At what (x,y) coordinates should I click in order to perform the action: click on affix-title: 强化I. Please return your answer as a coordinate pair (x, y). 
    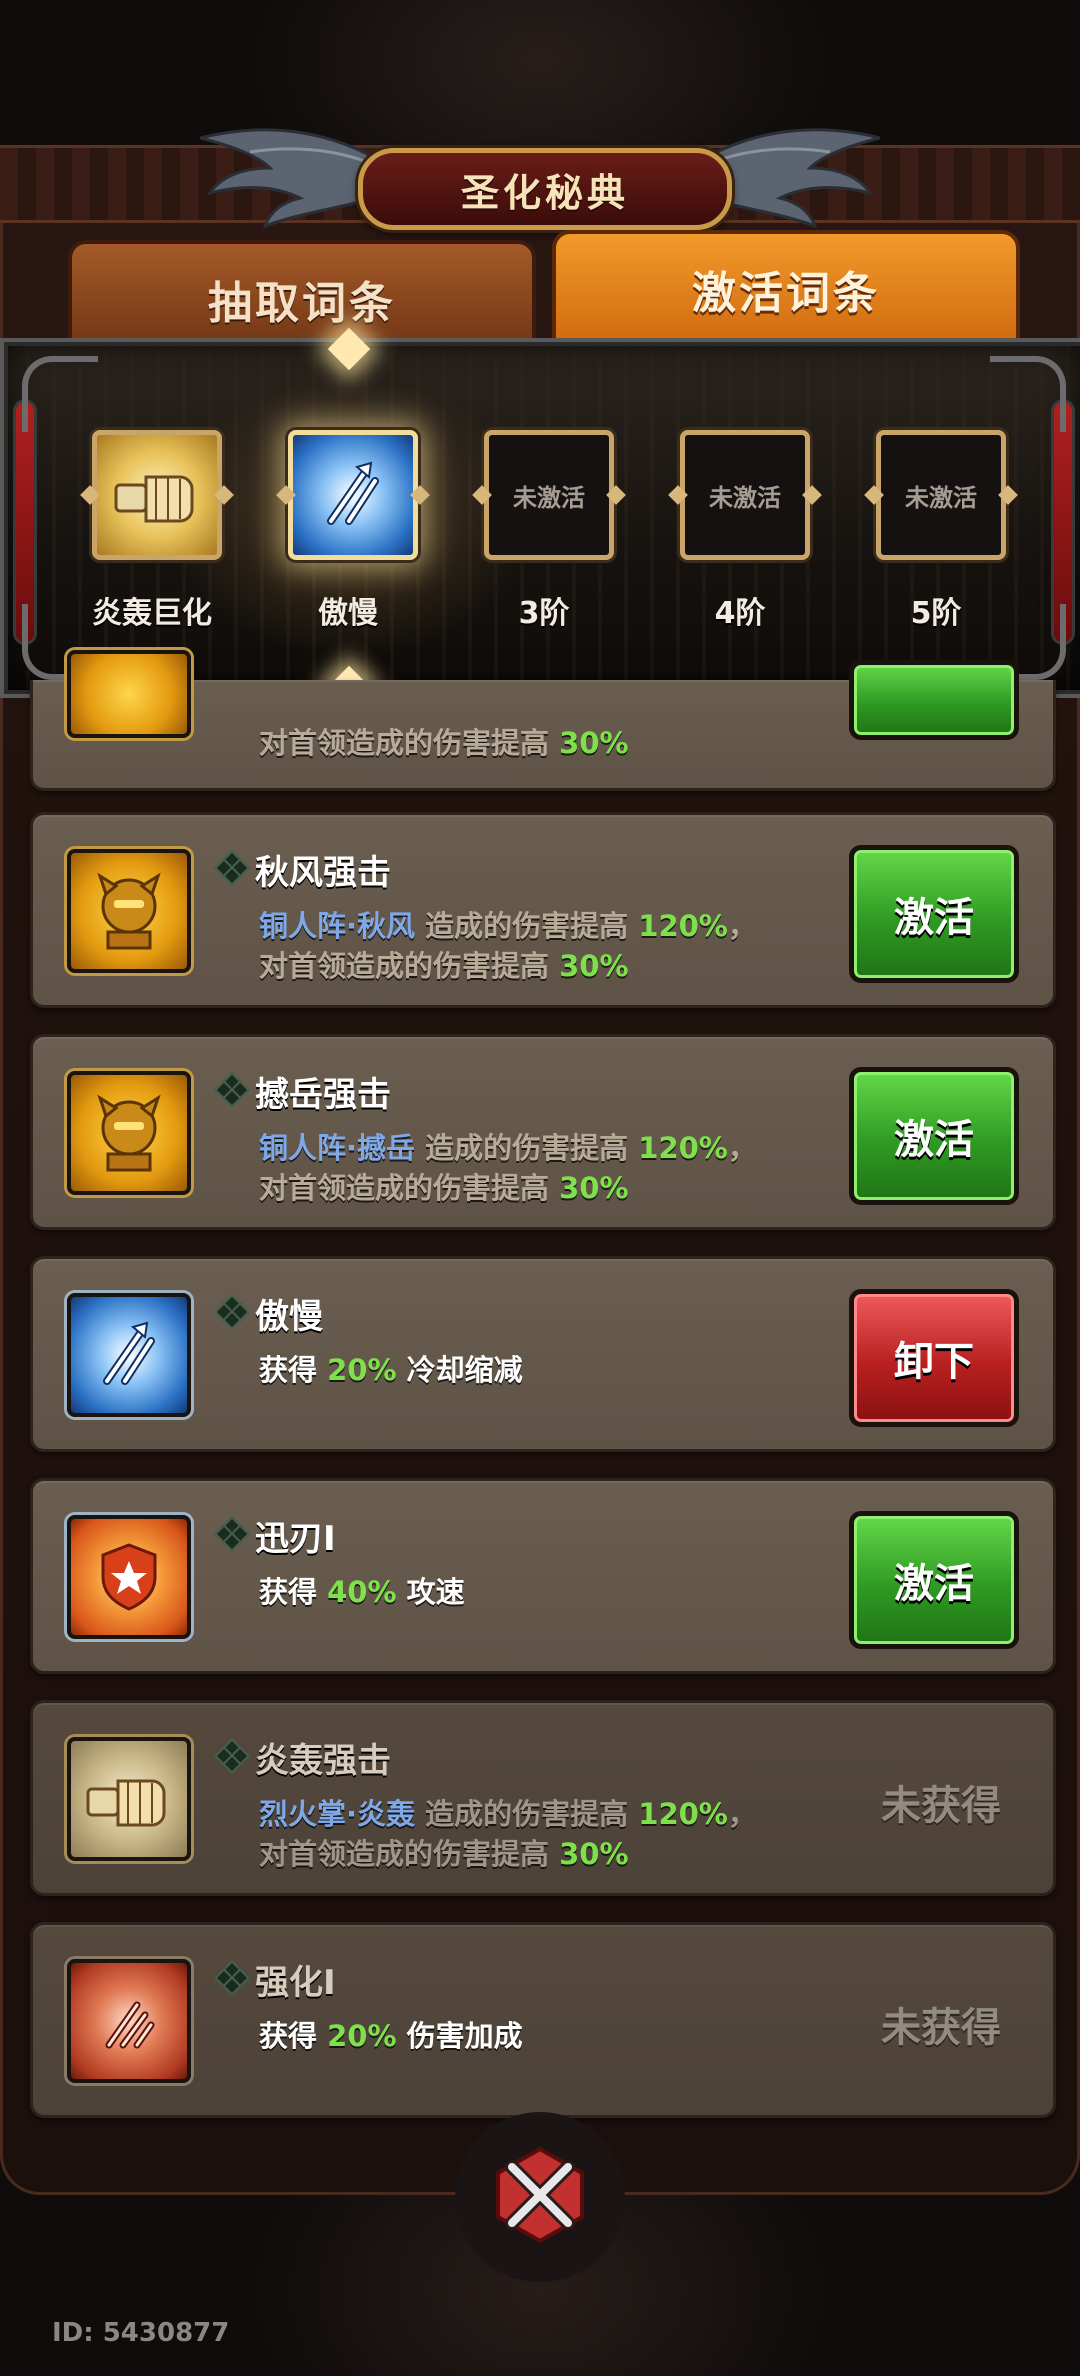
    Looking at the image, I should click on (295, 1983).